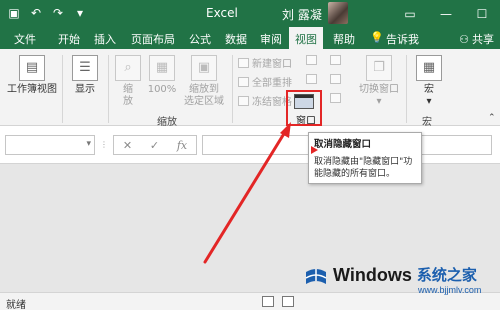  What do you see at coordinates (278, 301) in the screenshot?
I see `view-switcher` at bounding box center [278, 301].